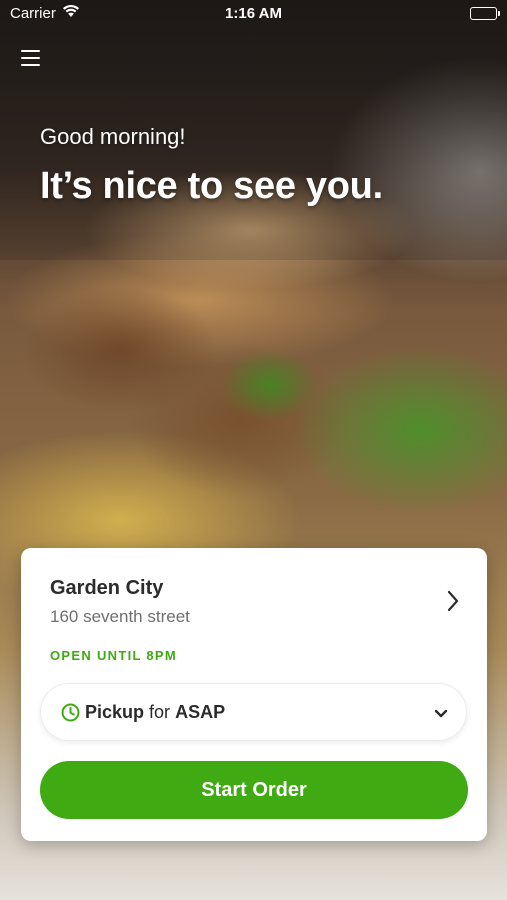  What do you see at coordinates (254, 593) in the screenshot?
I see `store-selector: Garden City 160 seventh street` at bounding box center [254, 593].